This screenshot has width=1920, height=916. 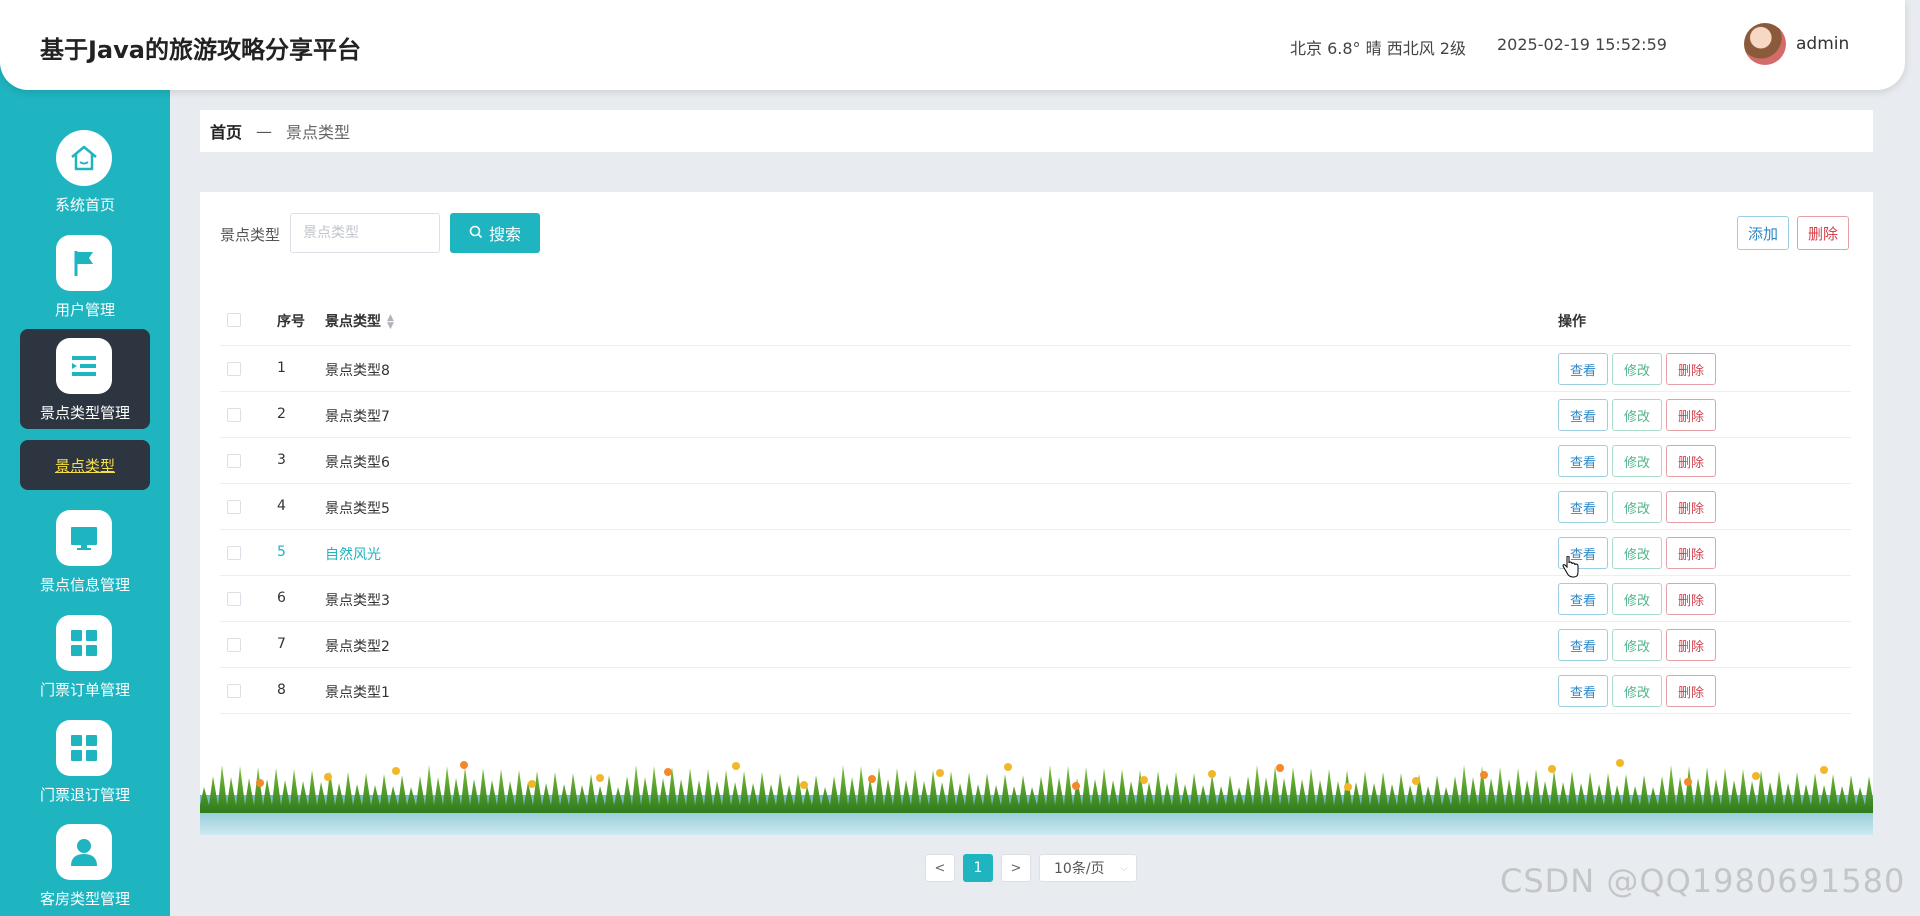 I want to click on cell-type: 景点类型6, so click(x=357, y=463).